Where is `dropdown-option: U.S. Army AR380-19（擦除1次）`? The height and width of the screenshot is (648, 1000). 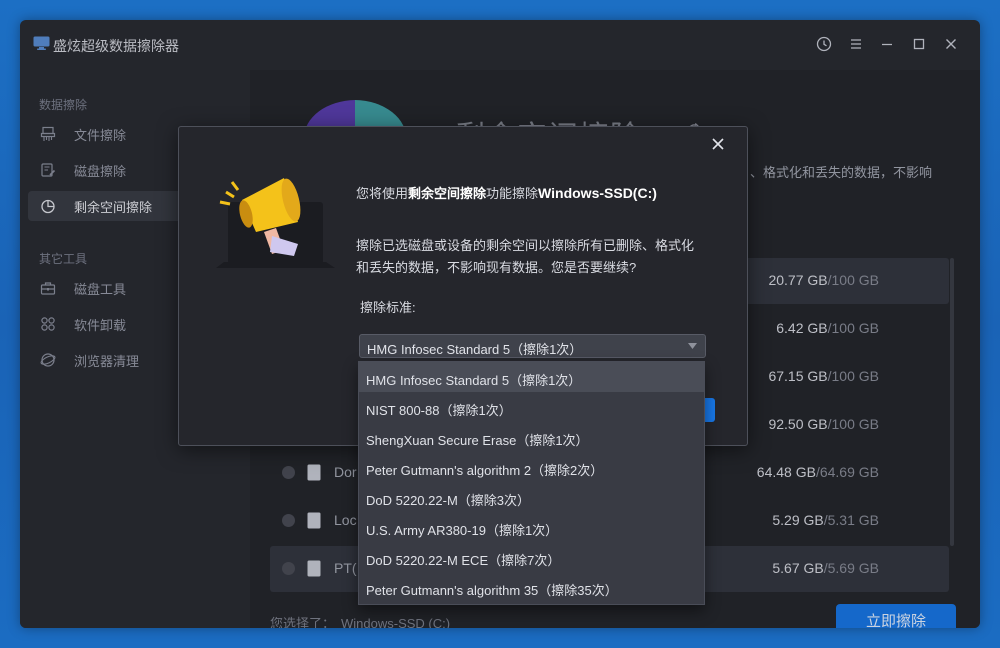
dropdown-option: U.S. Army AR380-19（擦除1次） is located at coordinates (531, 527).